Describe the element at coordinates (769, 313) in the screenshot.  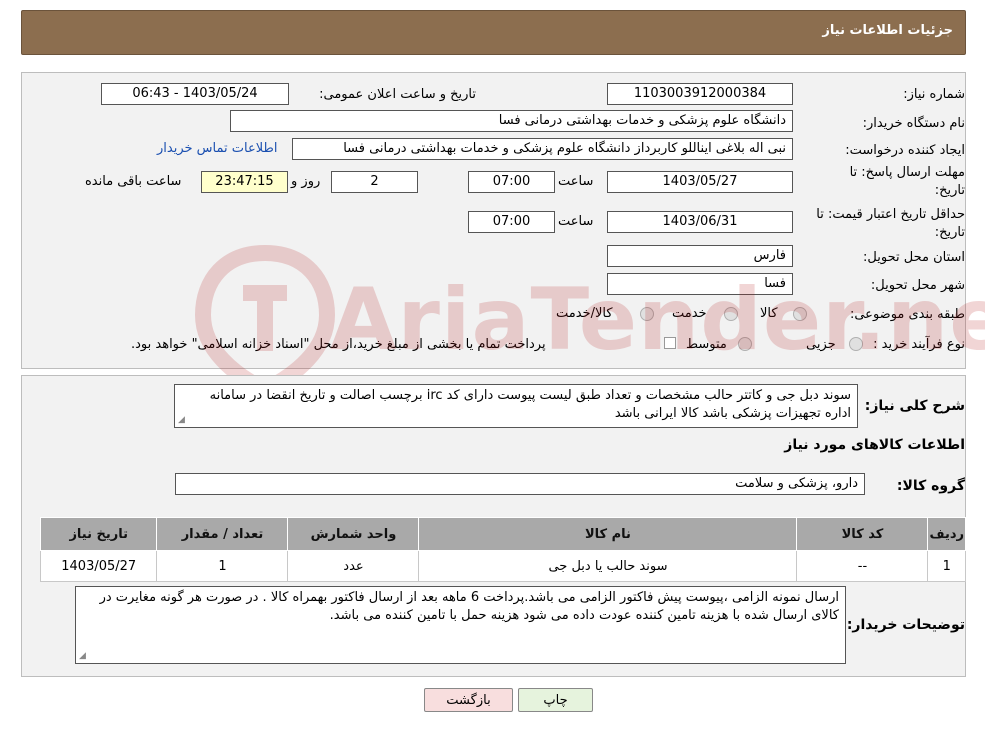
I see `category-goods-label: کالا` at that location.